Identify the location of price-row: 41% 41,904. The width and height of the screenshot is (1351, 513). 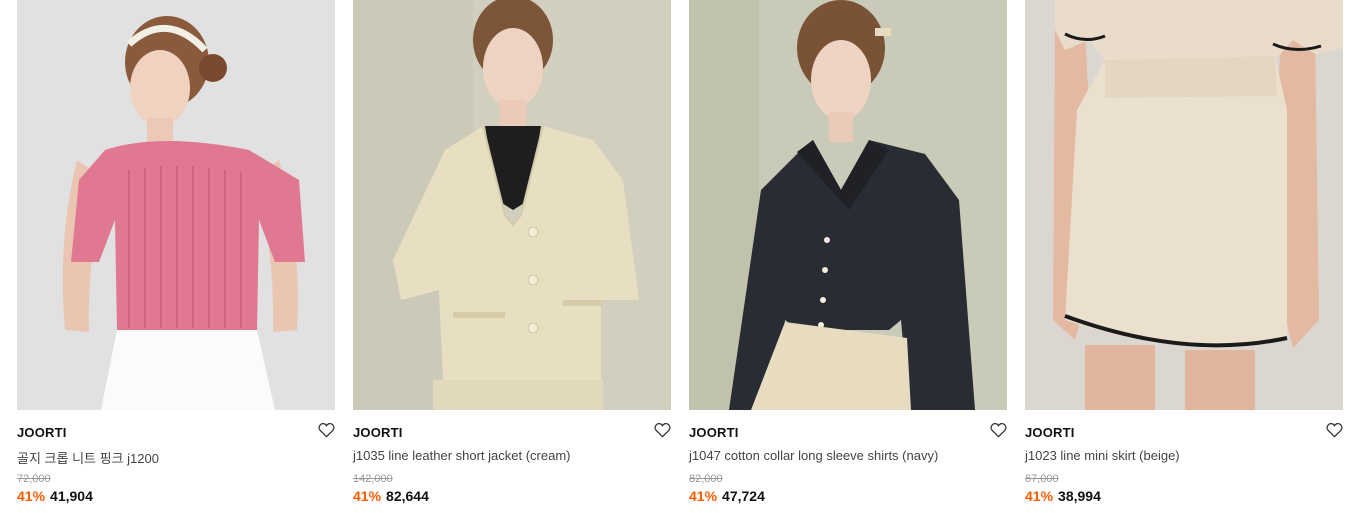
(55, 496).